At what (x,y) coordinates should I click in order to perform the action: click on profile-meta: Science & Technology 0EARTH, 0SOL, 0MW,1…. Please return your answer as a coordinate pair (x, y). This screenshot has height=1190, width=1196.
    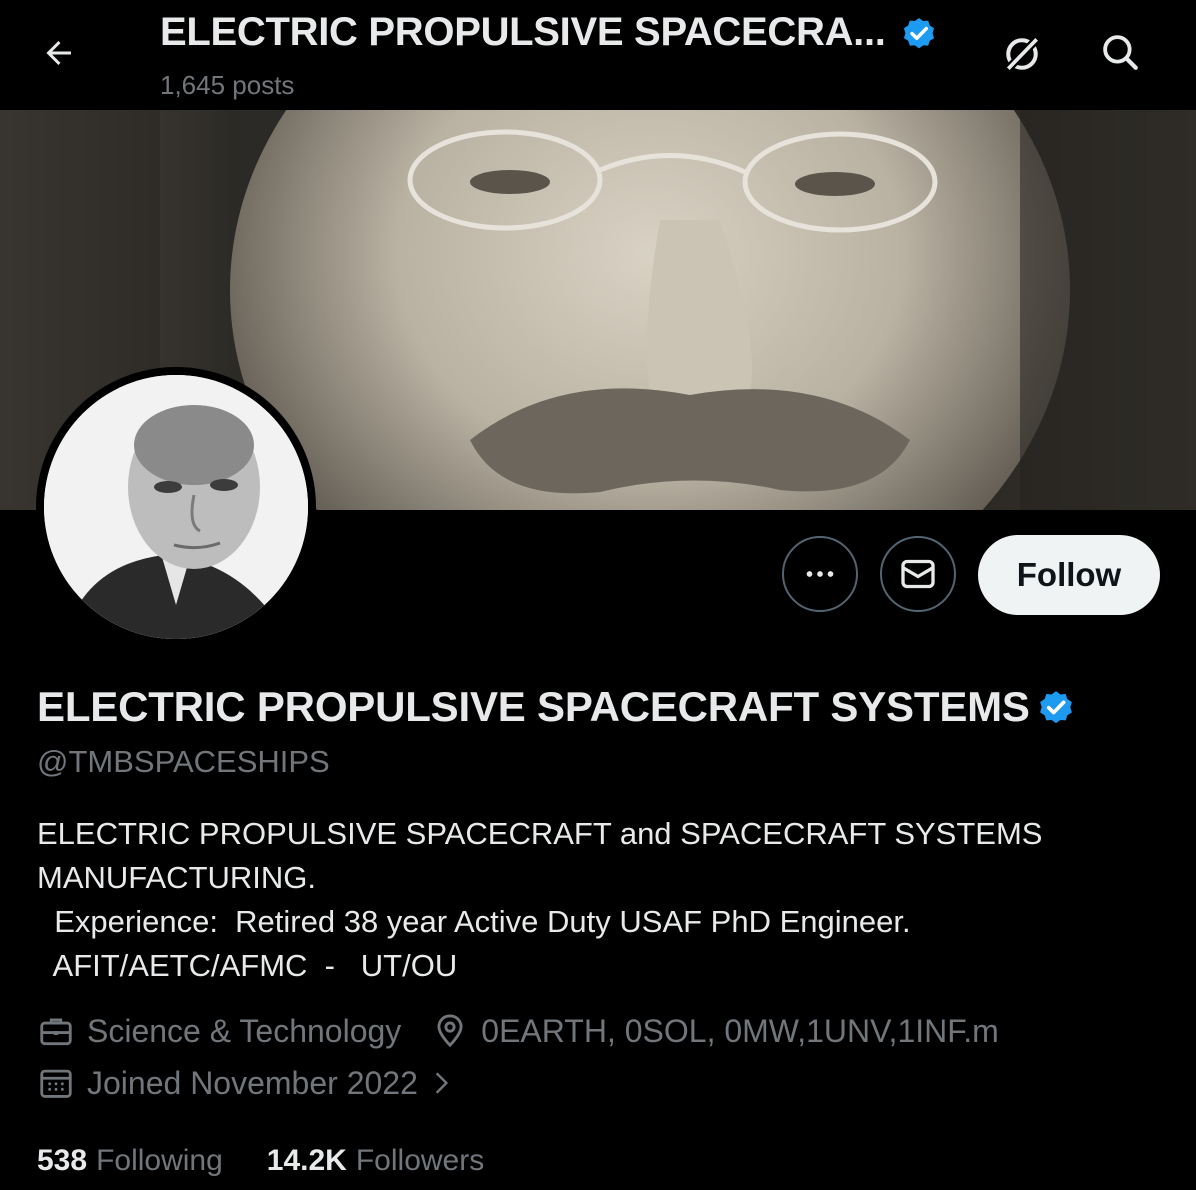
    Looking at the image, I should click on (518, 1031).